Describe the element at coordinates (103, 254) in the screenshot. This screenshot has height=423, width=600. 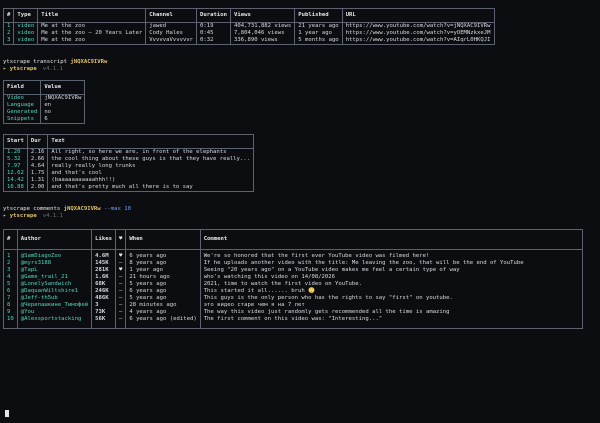
I see `cell-likes: 4.6M` at that location.